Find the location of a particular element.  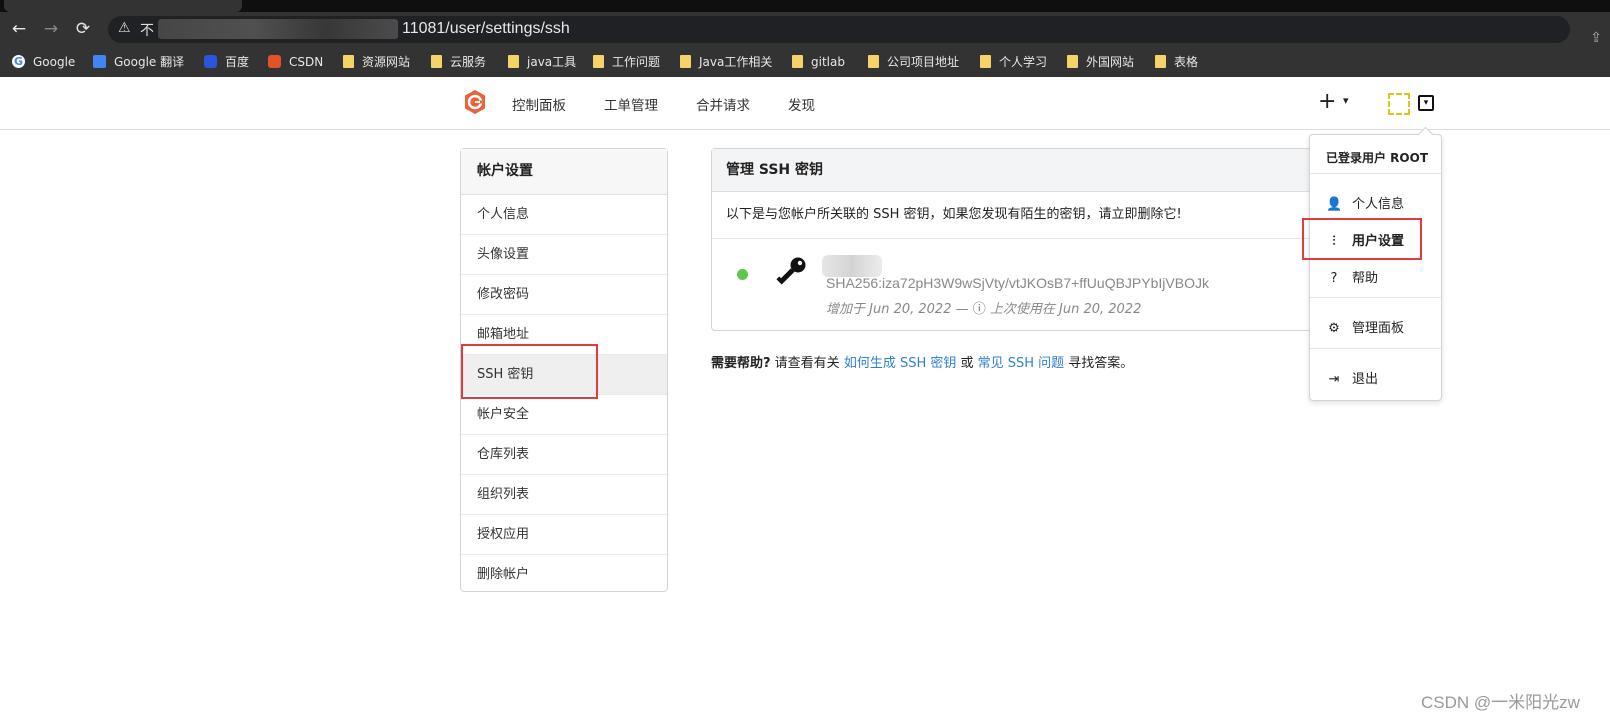

bookmark-label: Google 翻译 is located at coordinates (149, 62).